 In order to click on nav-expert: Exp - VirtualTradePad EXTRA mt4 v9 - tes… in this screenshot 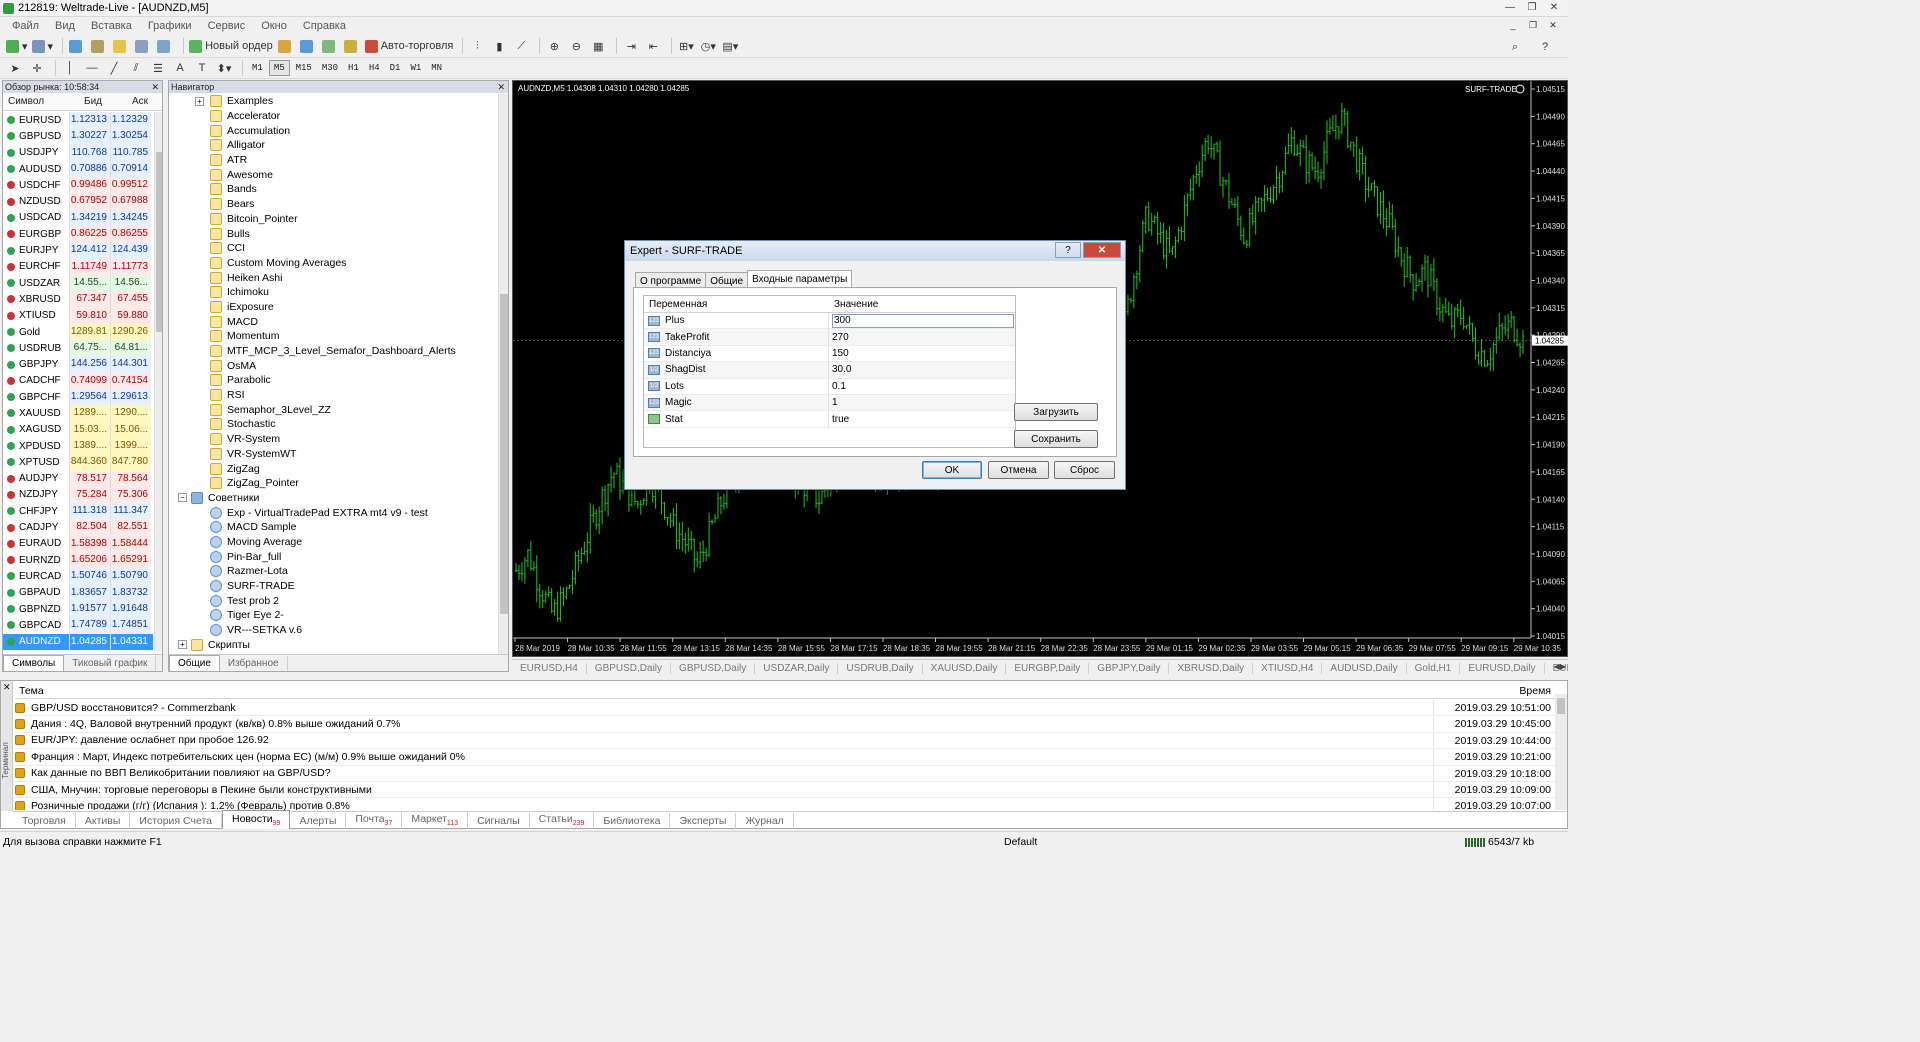, I will do `click(334, 512)`.